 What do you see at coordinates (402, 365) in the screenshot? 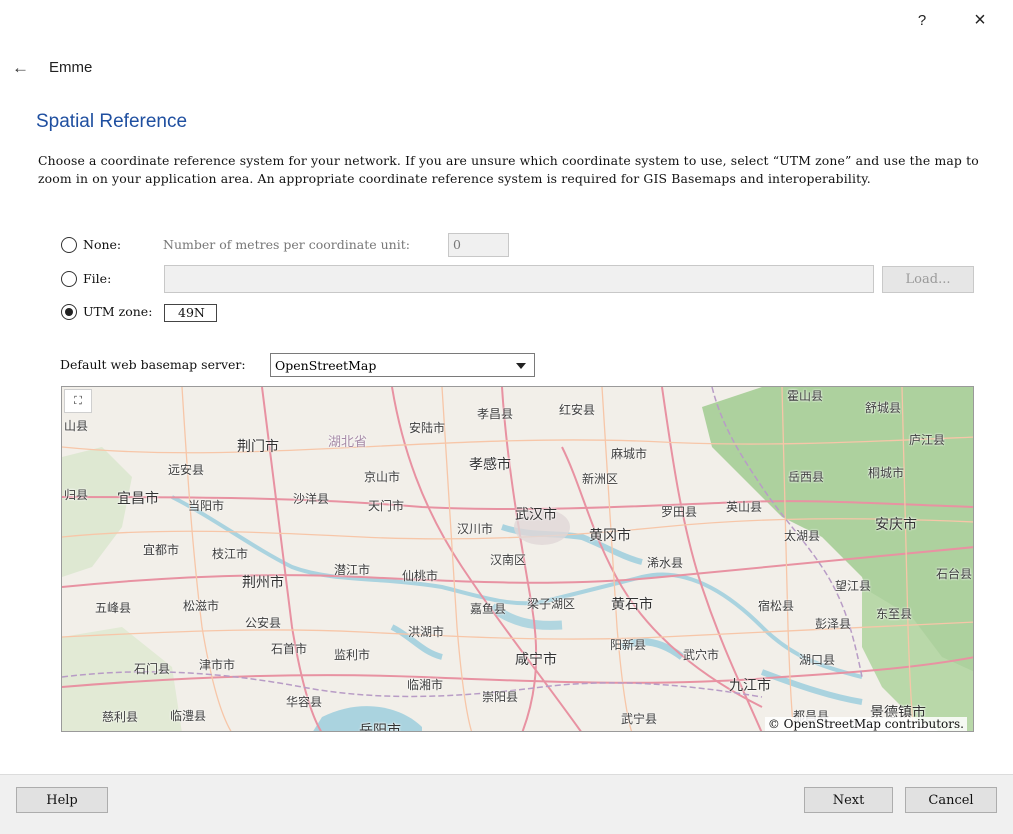
I see `basemap-dropdown: OpenStreetMap` at bounding box center [402, 365].